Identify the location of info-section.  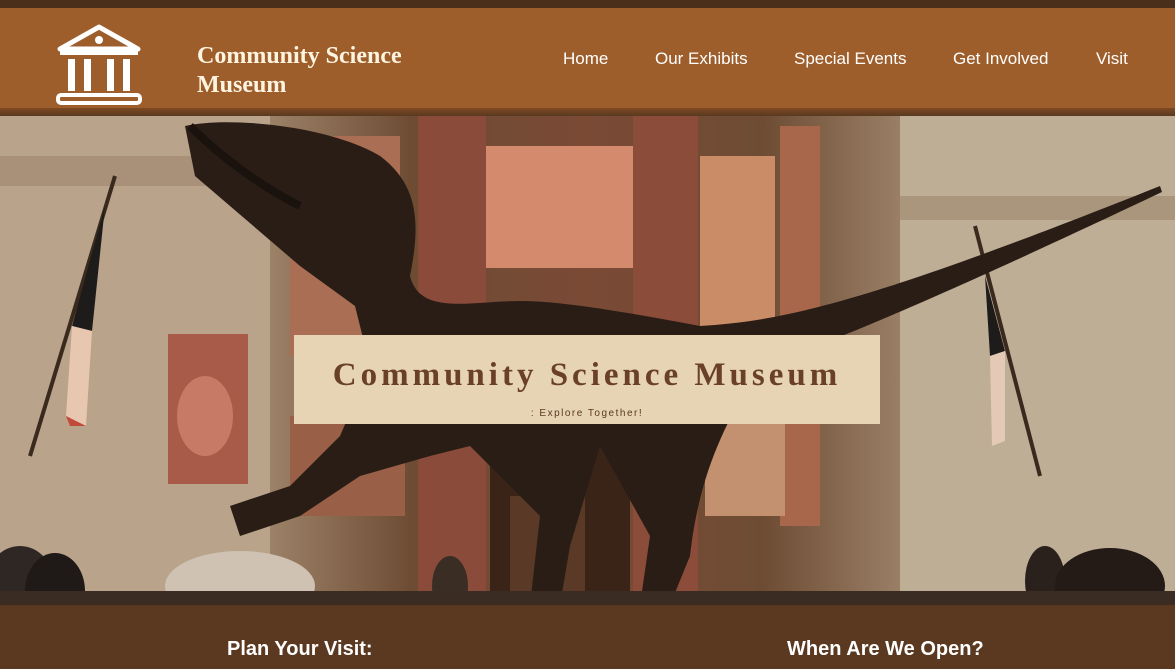
(587, 637).